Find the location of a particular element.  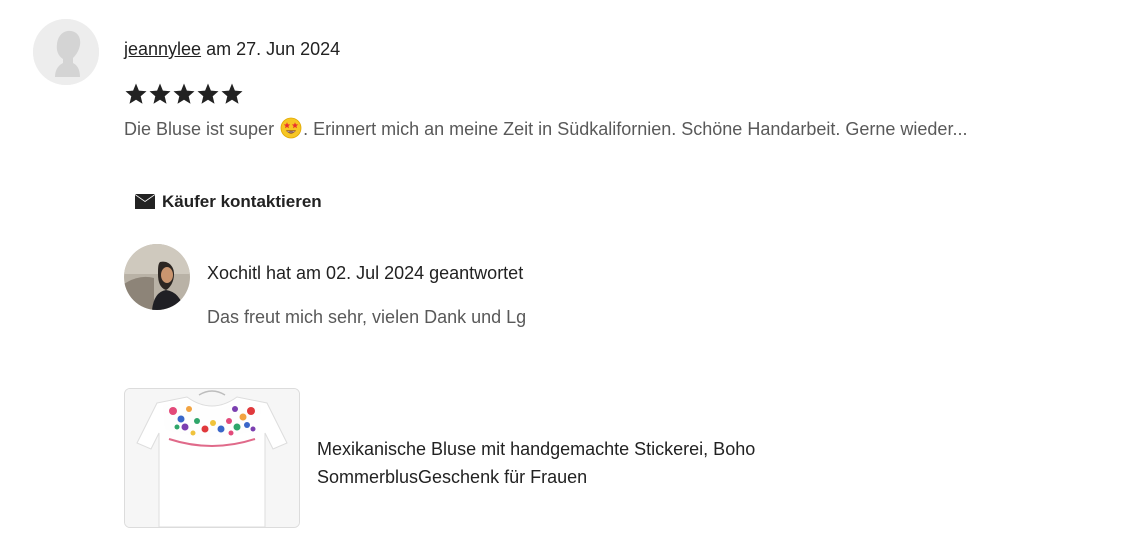

reviewer-avatar is located at coordinates (66, 52).